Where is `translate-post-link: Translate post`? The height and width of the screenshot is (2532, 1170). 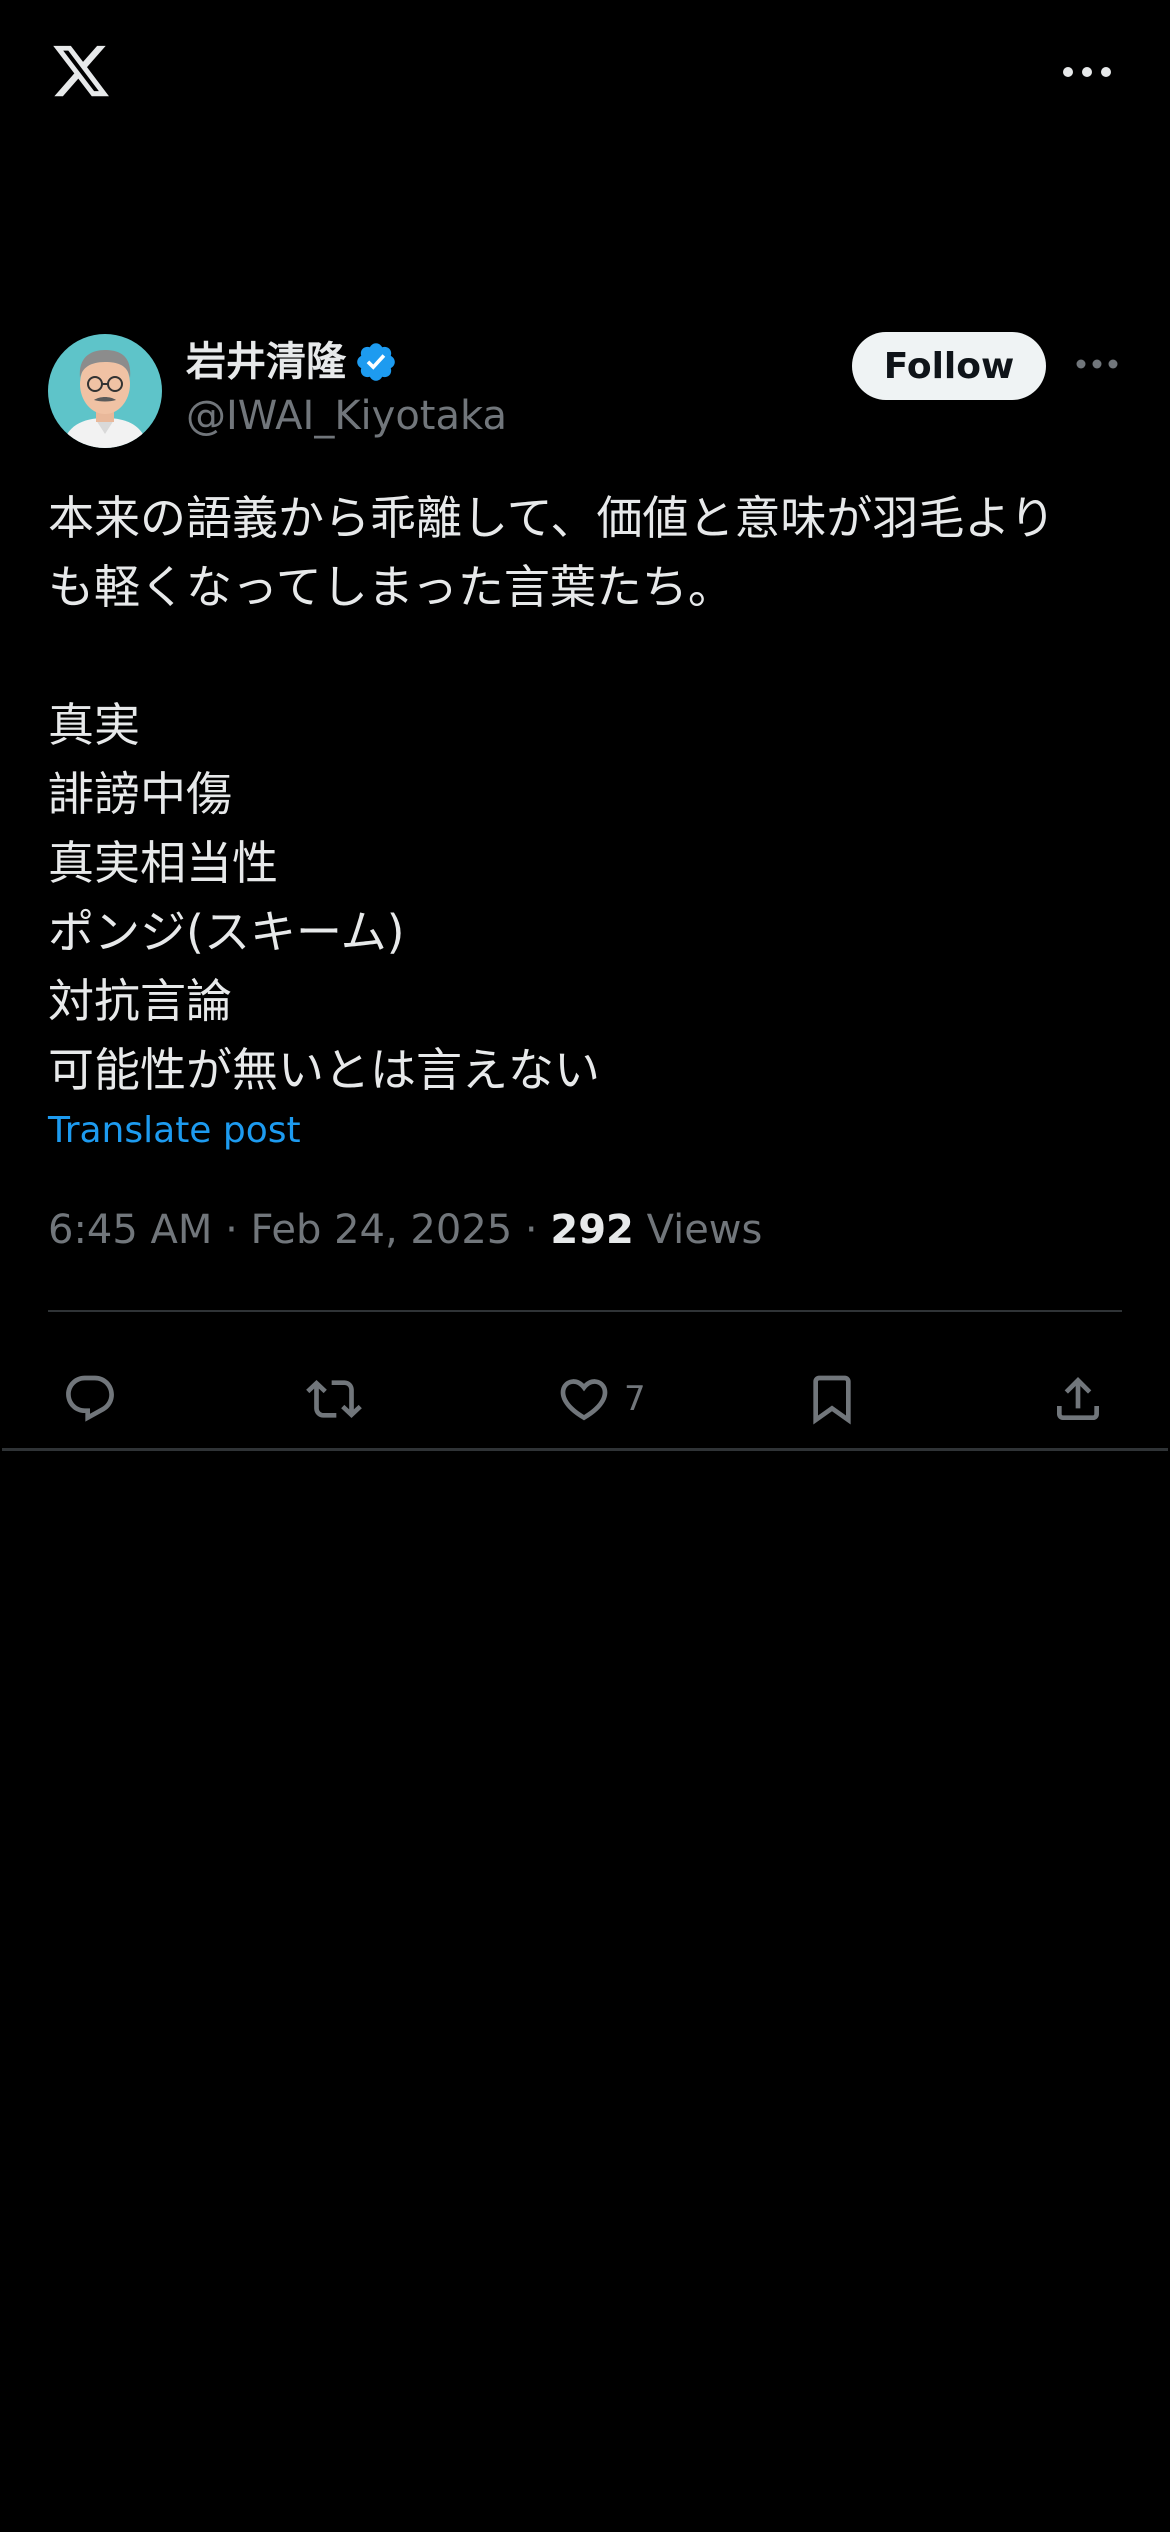 translate-post-link: Translate post is located at coordinates (174, 1131).